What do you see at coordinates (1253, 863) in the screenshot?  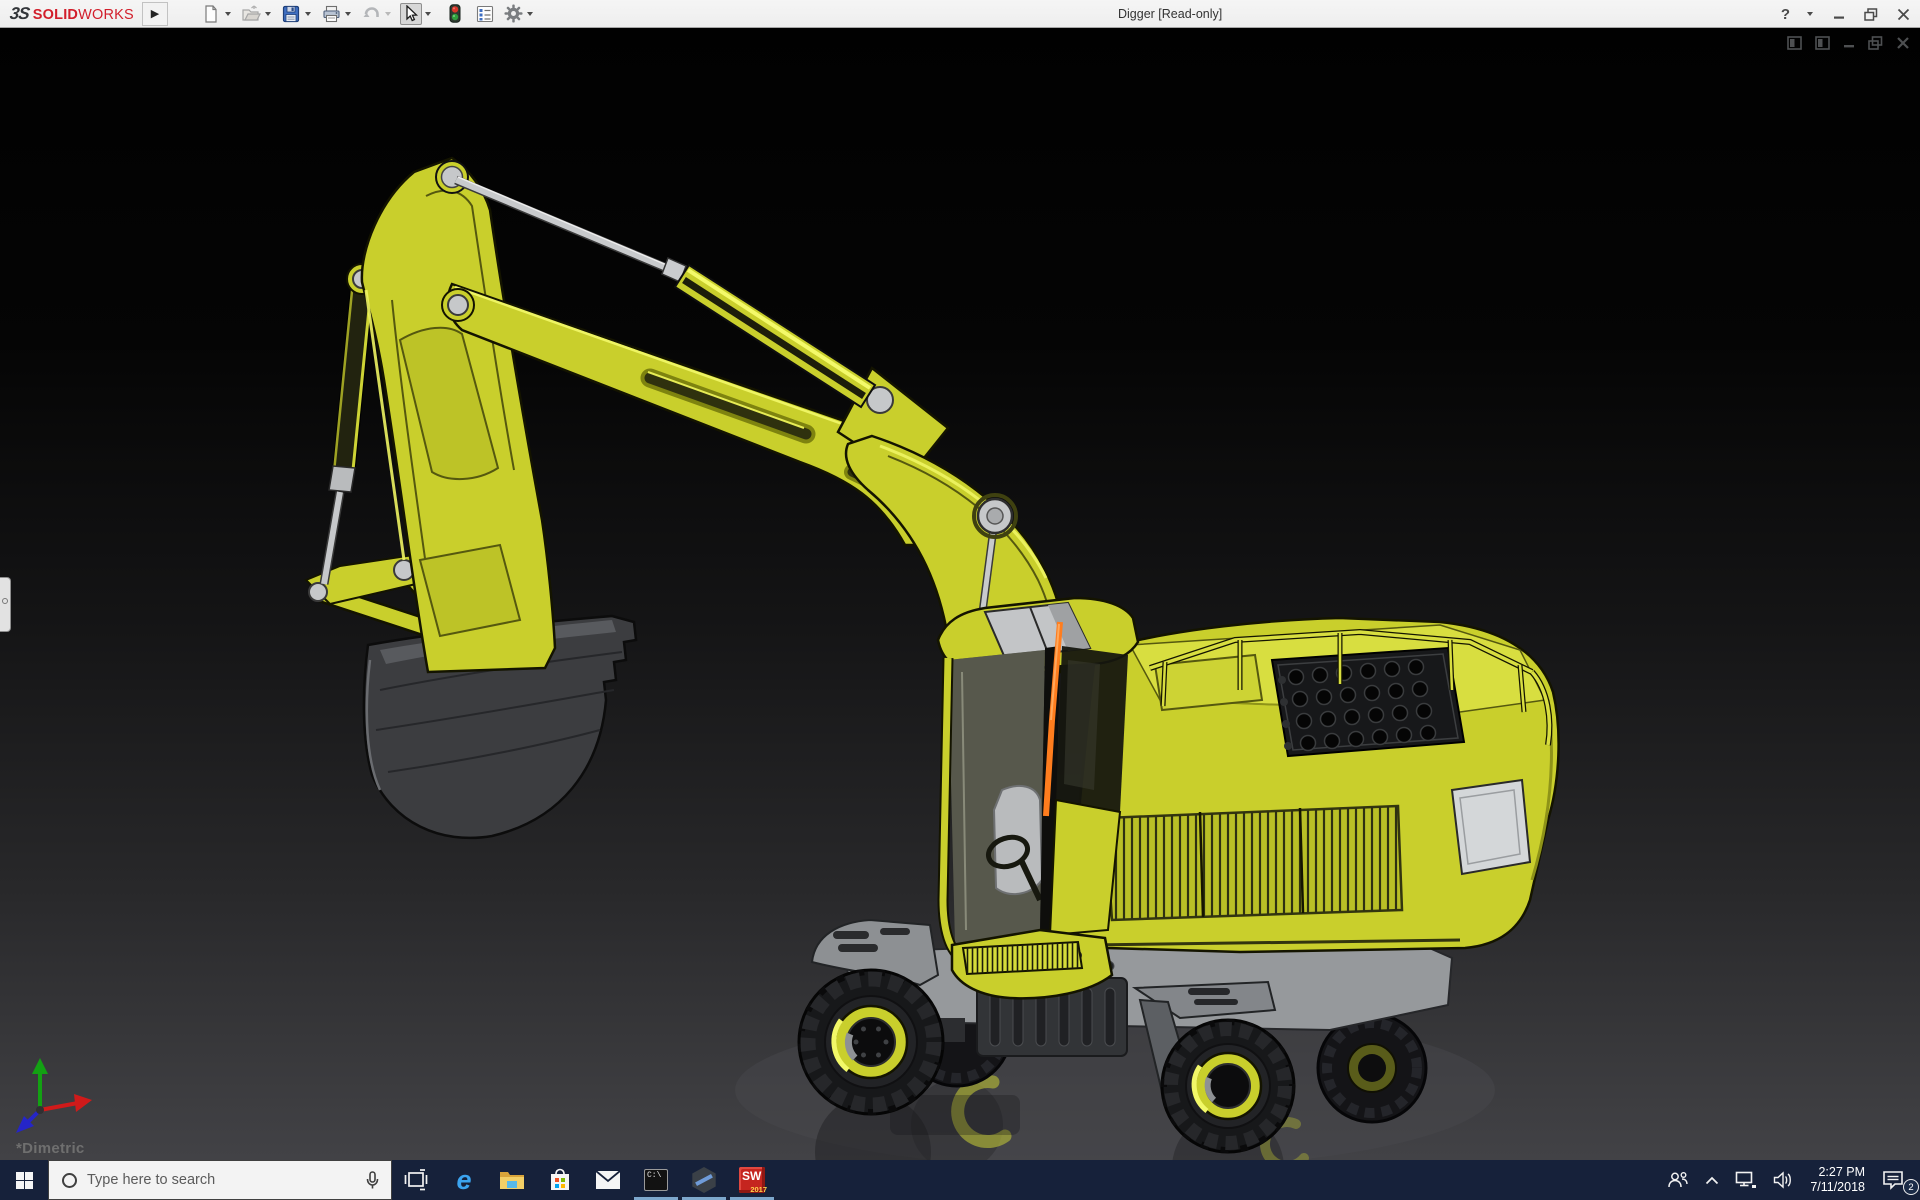 I see `side-vents` at bounding box center [1253, 863].